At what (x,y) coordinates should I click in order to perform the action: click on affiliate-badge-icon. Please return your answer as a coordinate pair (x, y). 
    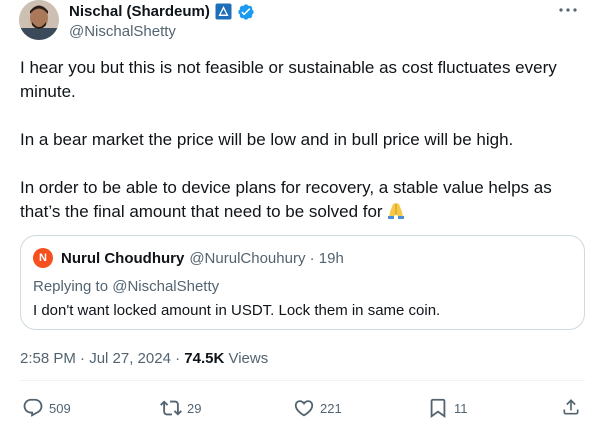
    Looking at the image, I should click on (223, 11).